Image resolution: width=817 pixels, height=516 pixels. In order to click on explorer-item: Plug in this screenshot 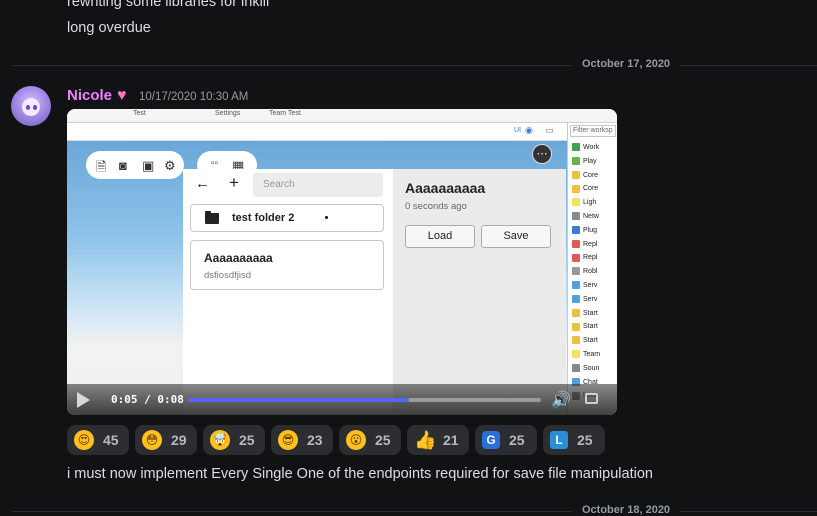, I will do `click(584, 230)`.